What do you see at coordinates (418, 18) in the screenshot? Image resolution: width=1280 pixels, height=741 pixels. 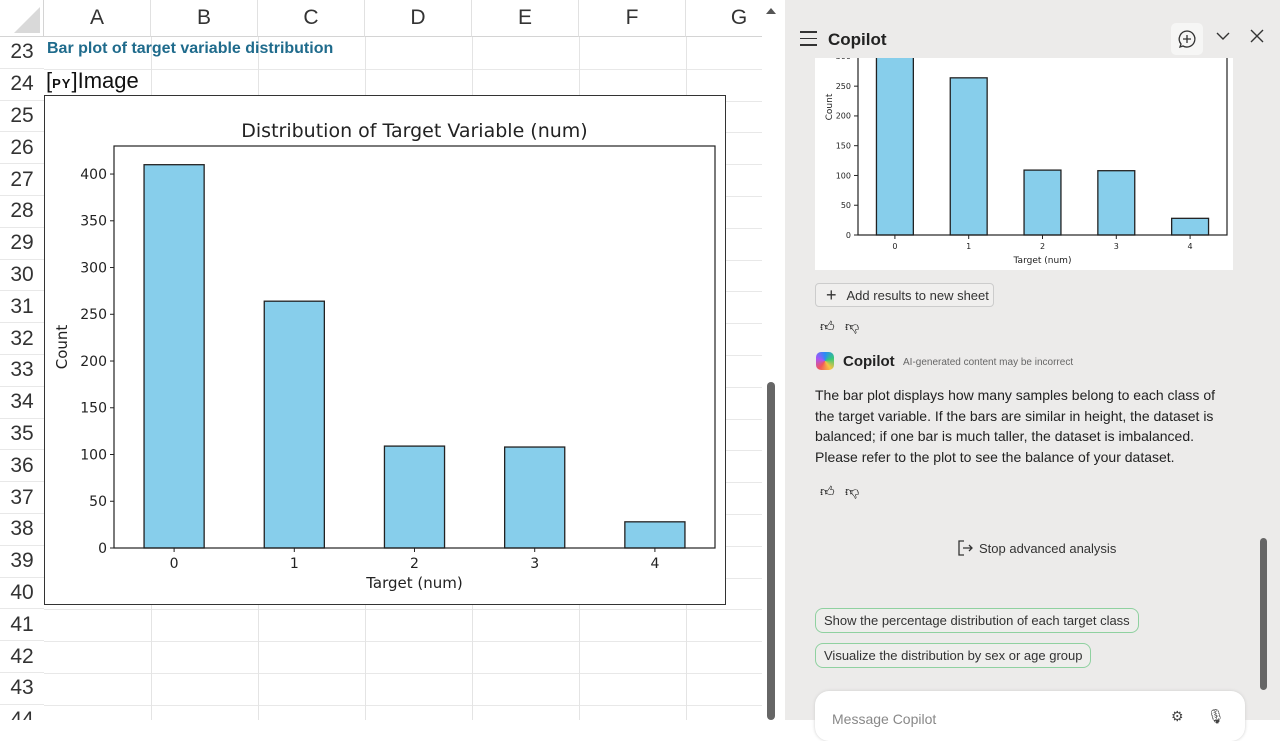 I see `column-header-d: D` at bounding box center [418, 18].